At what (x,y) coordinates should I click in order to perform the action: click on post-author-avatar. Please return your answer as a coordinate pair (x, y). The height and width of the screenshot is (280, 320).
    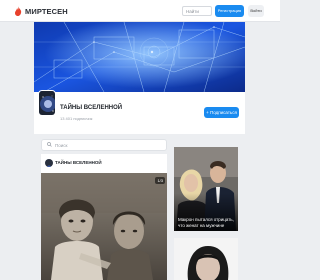
    Looking at the image, I should click on (49, 163).